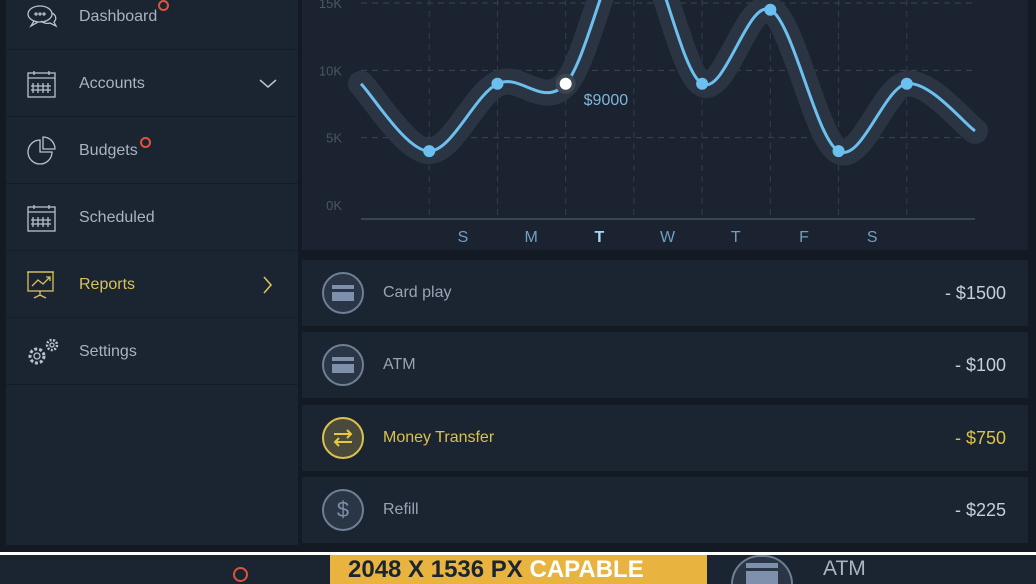 This screenshot has height=584, width=1036. What do you see at coordinates (268, 84) in the screenshot?
I see `chevron-down-icon` at bounding box center [268, 84].